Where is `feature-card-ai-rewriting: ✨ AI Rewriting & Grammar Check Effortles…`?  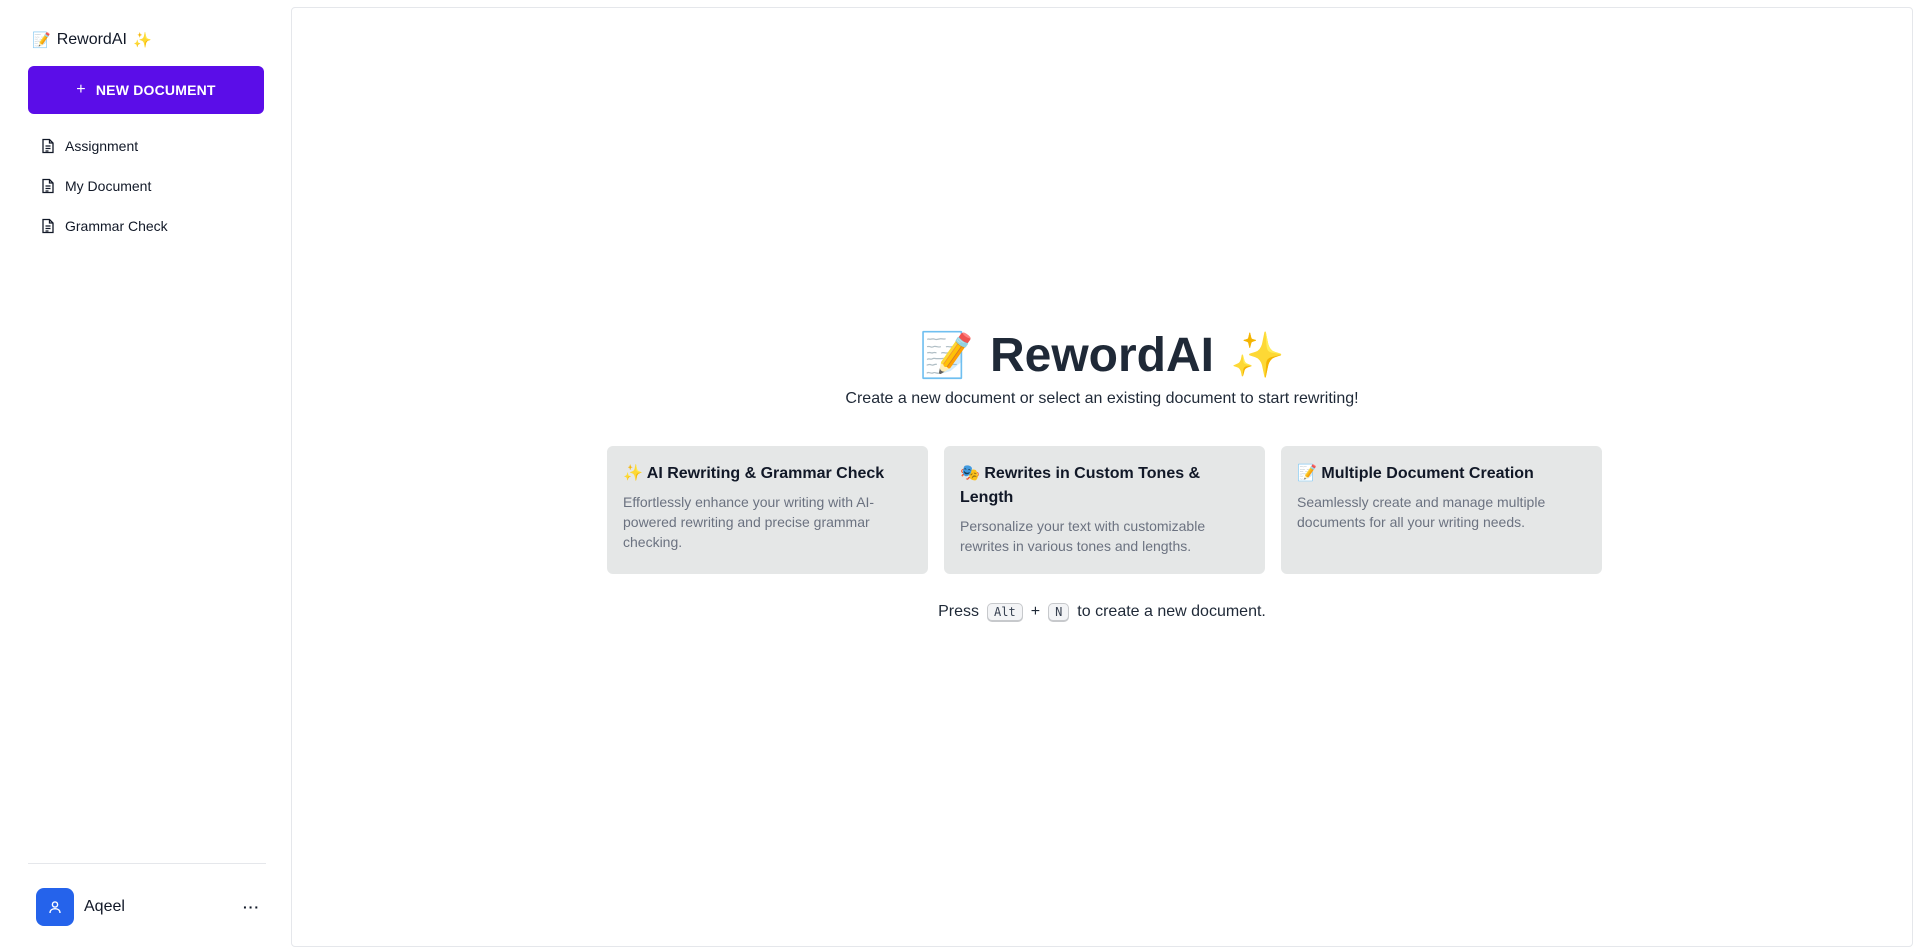 feature-card-ai-rewriting: ✨ AI Rewriting & Grammar Check Effortles… is located at coordinates (767, 510).